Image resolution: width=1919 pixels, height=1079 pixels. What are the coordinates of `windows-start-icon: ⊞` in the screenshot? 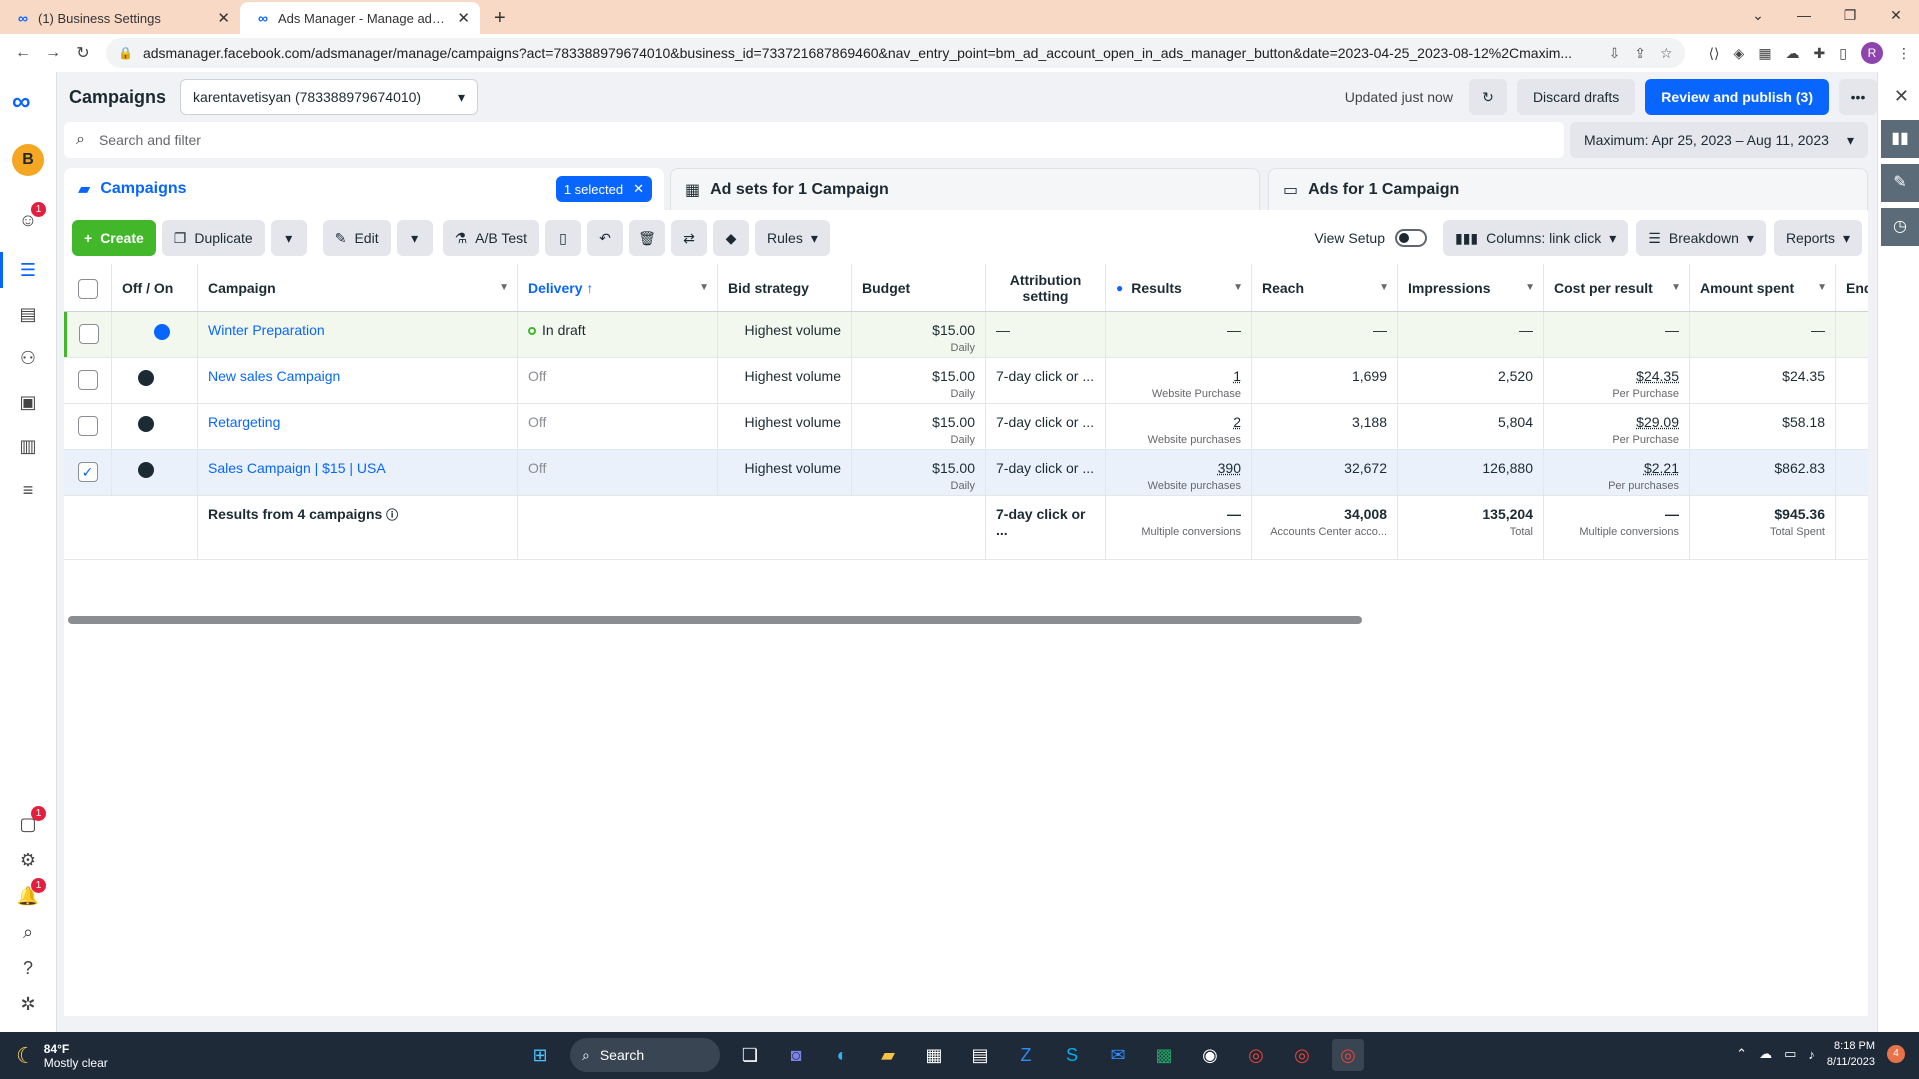 It's located at (540, 1055).